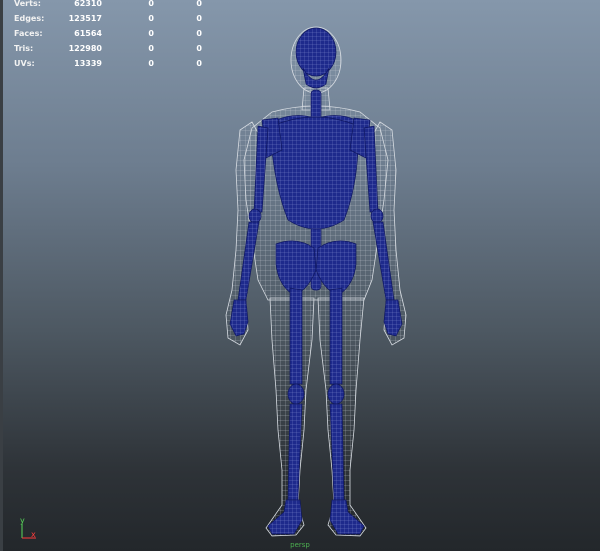 The image size is (600, 551). I want to click on axis-x-label: x, so click(33, 534).